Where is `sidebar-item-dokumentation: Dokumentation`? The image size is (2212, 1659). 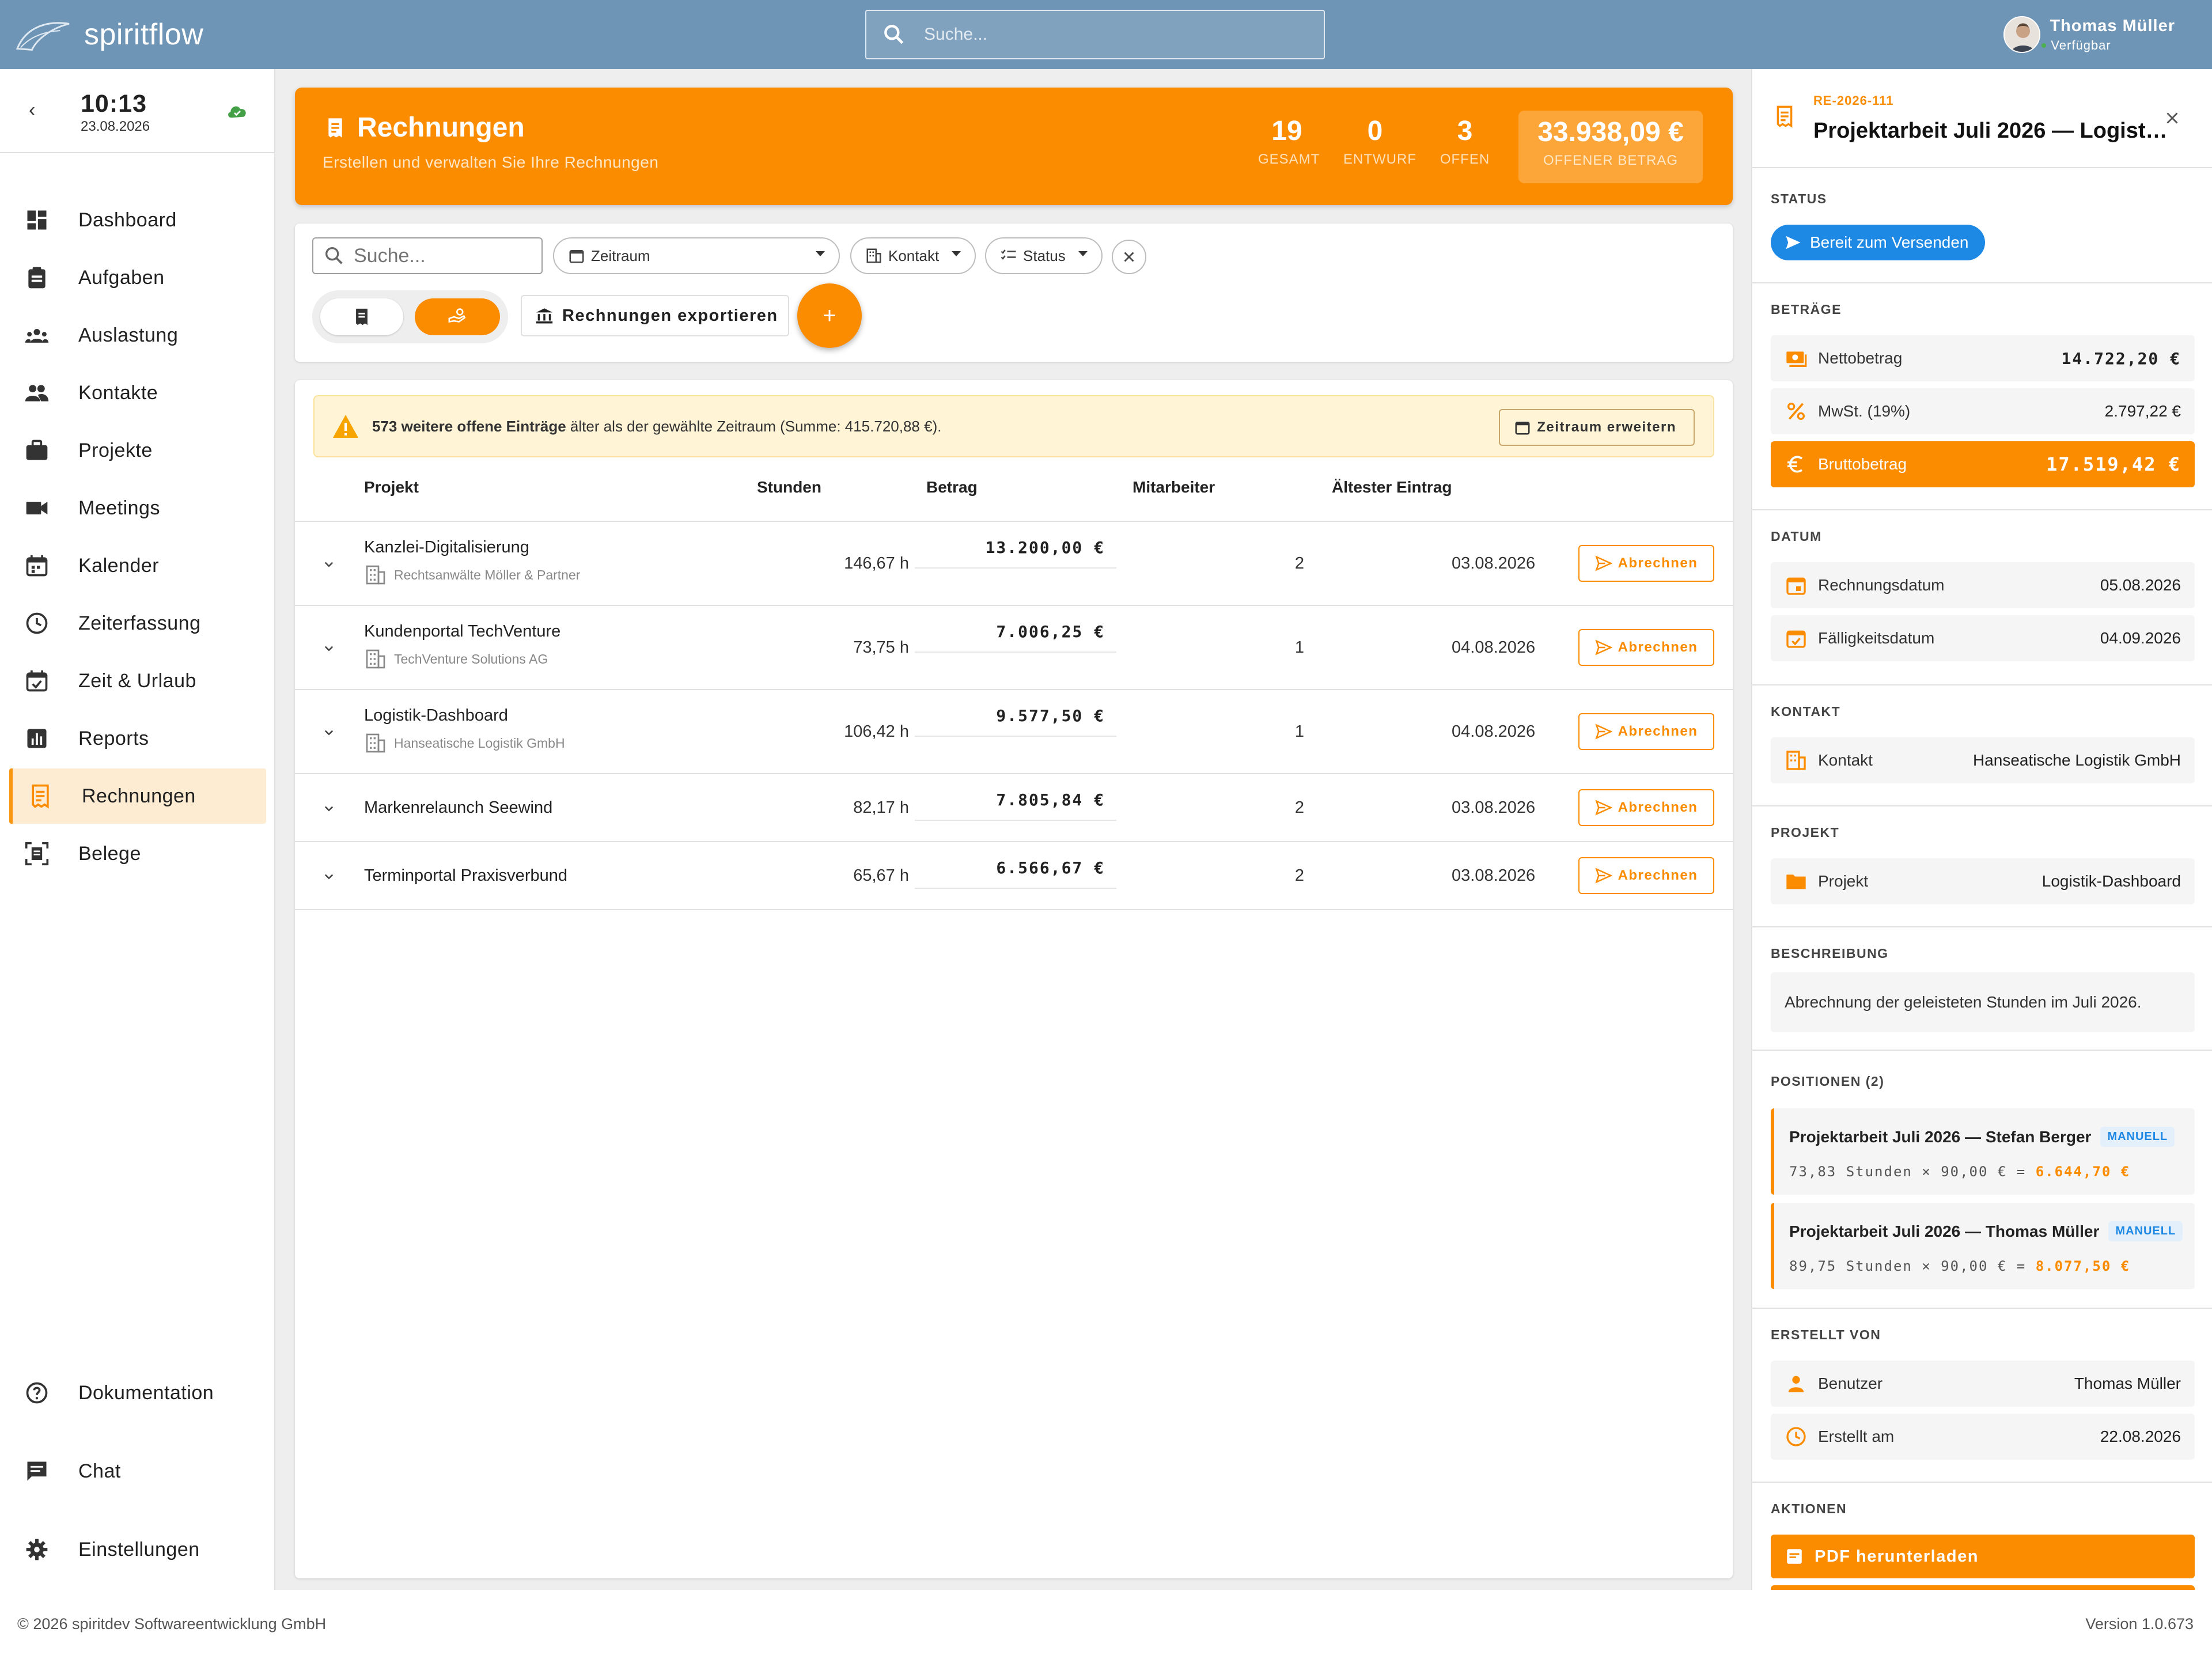
sidebar-item-dokumentation: Dokumentation is located at coordinates (137, 1393).